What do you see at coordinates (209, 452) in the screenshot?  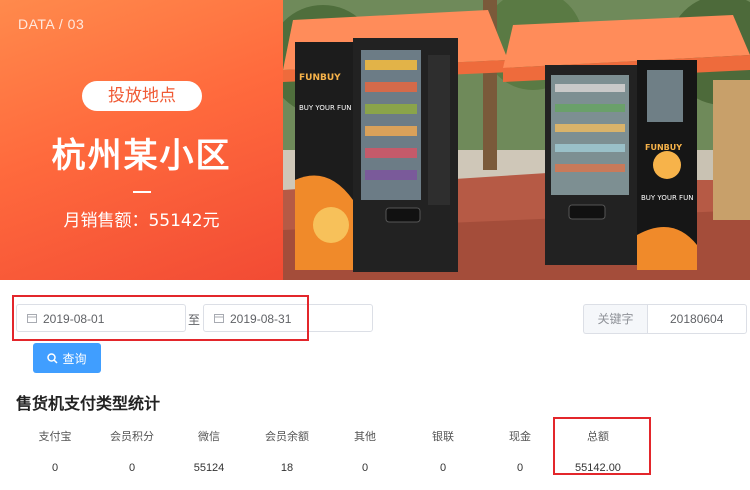 I see `stat-column-wechat: 微信 55124` at bounding box center [209, 452].